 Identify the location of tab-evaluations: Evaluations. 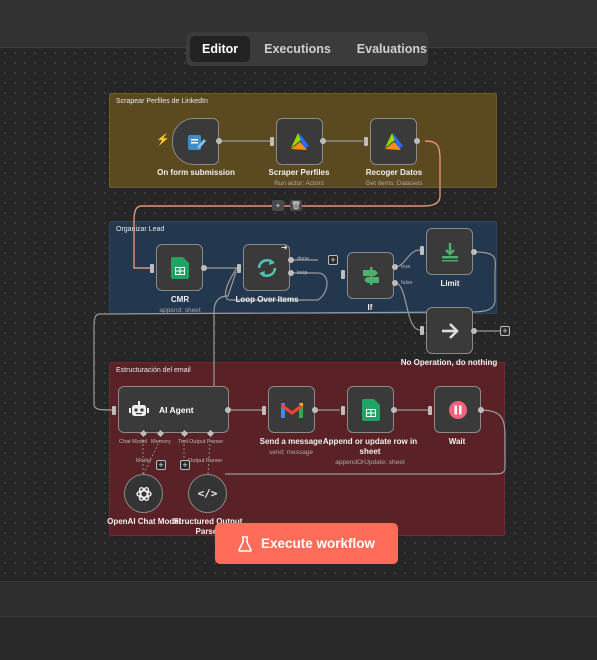
(392, 49).